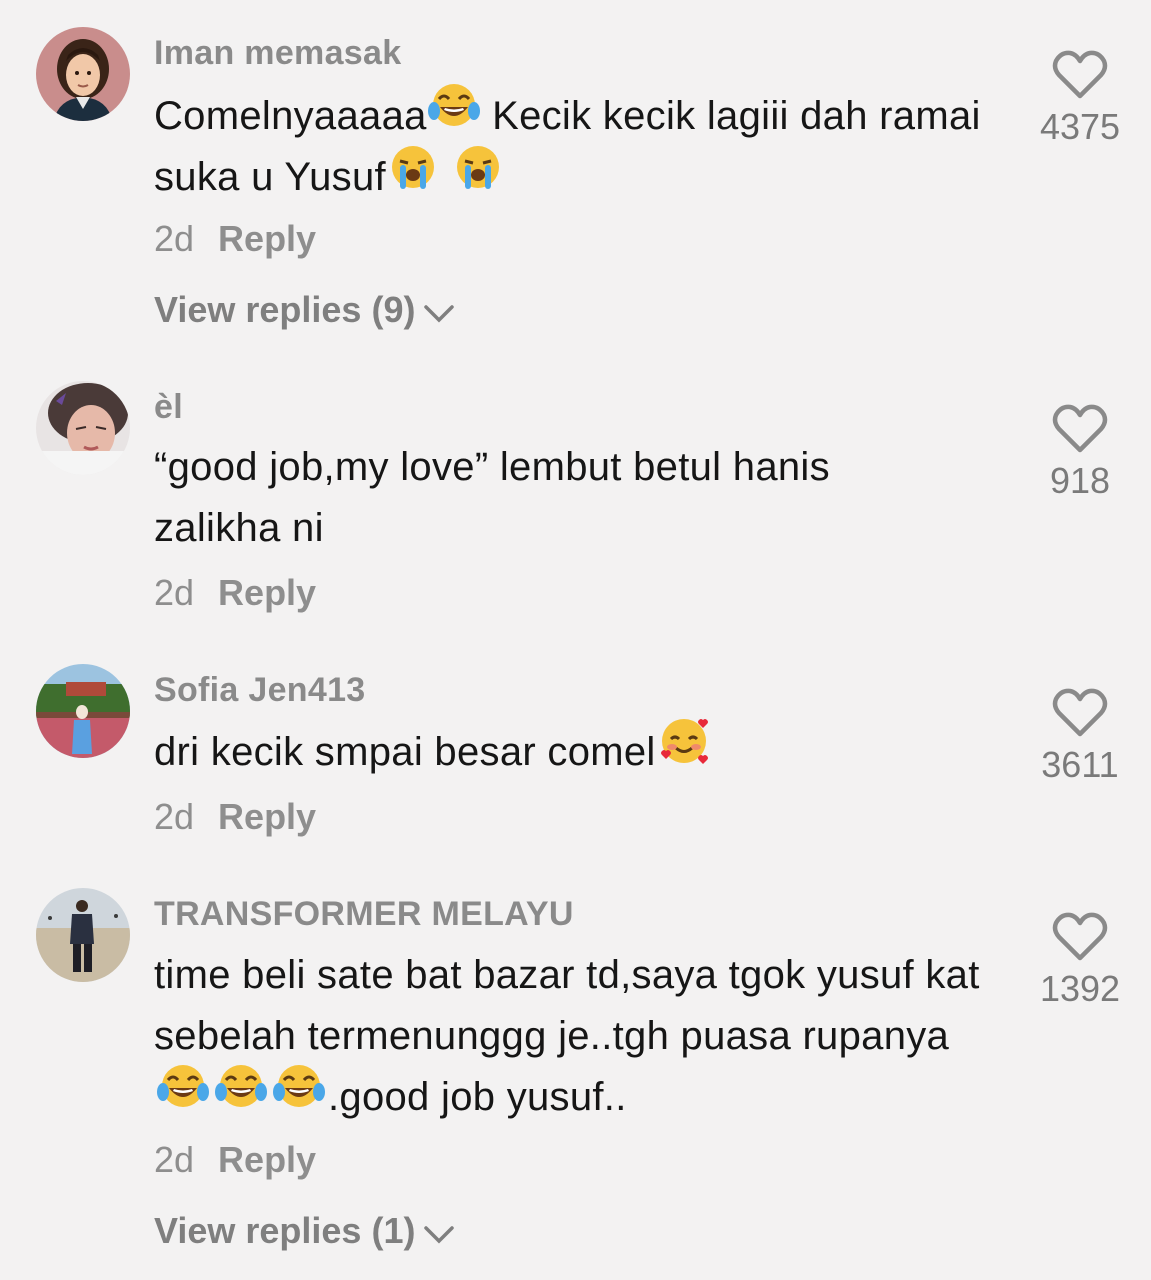  I want to click on like-button: 918, so click(1080, 453).